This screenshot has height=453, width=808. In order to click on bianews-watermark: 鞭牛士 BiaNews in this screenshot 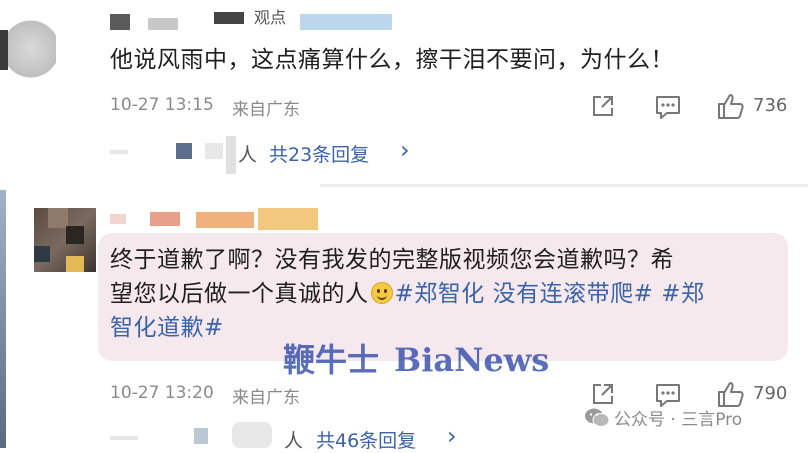, I will do `click(416, 358)`.